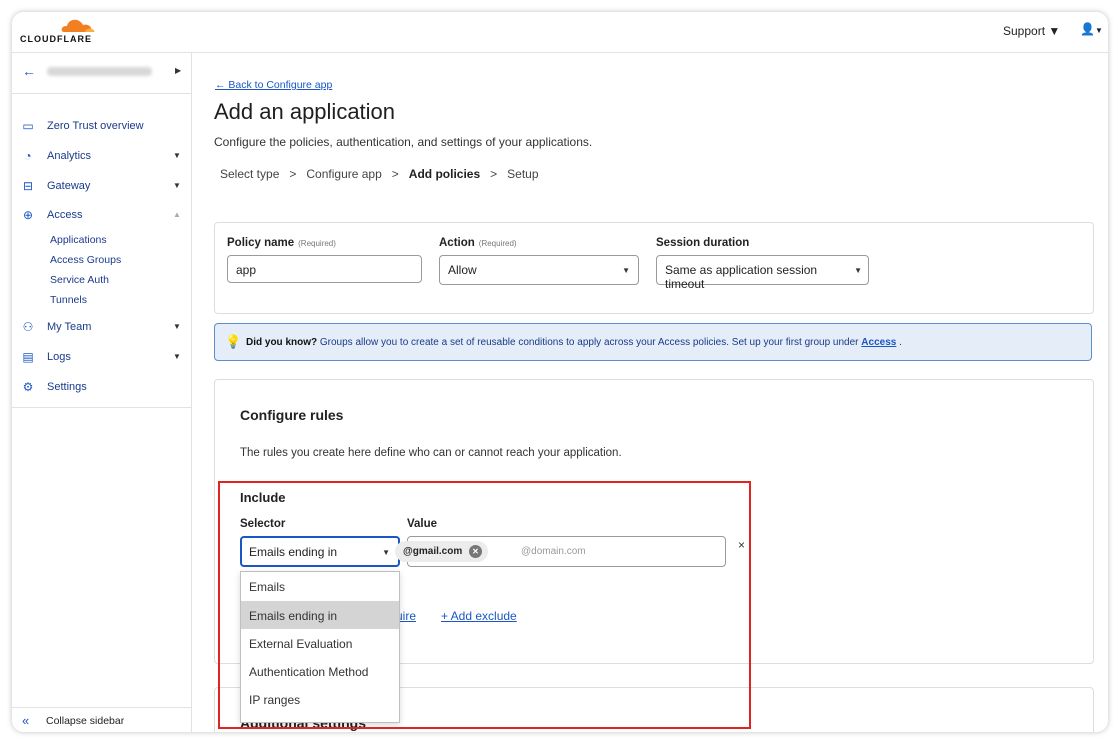  What do you see at coordinates (878, 342) in the screenshot?
I see `access-link: Access` at bounding box center [878, 342].